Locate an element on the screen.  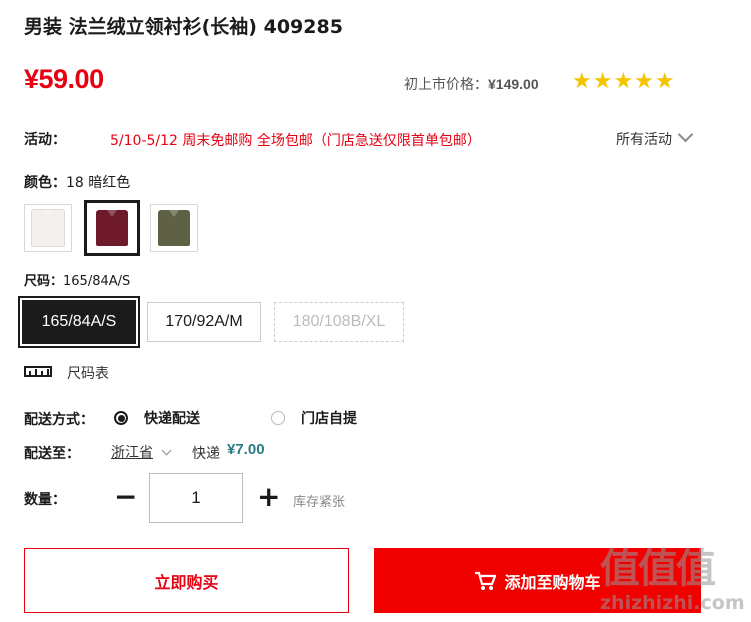
delivery-option-express-label: 快递配送 is located at coordinates (172, 419).